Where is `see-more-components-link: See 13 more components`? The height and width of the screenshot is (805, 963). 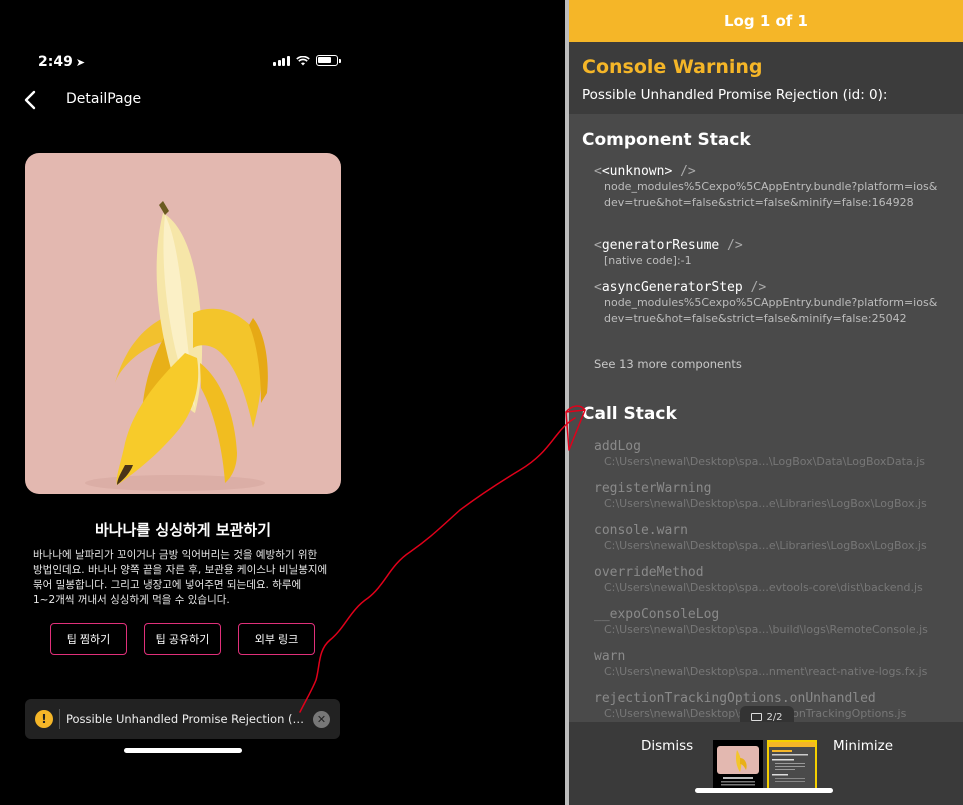 see-more-components-link: See 13 more components is located at coordinates (668, 364).